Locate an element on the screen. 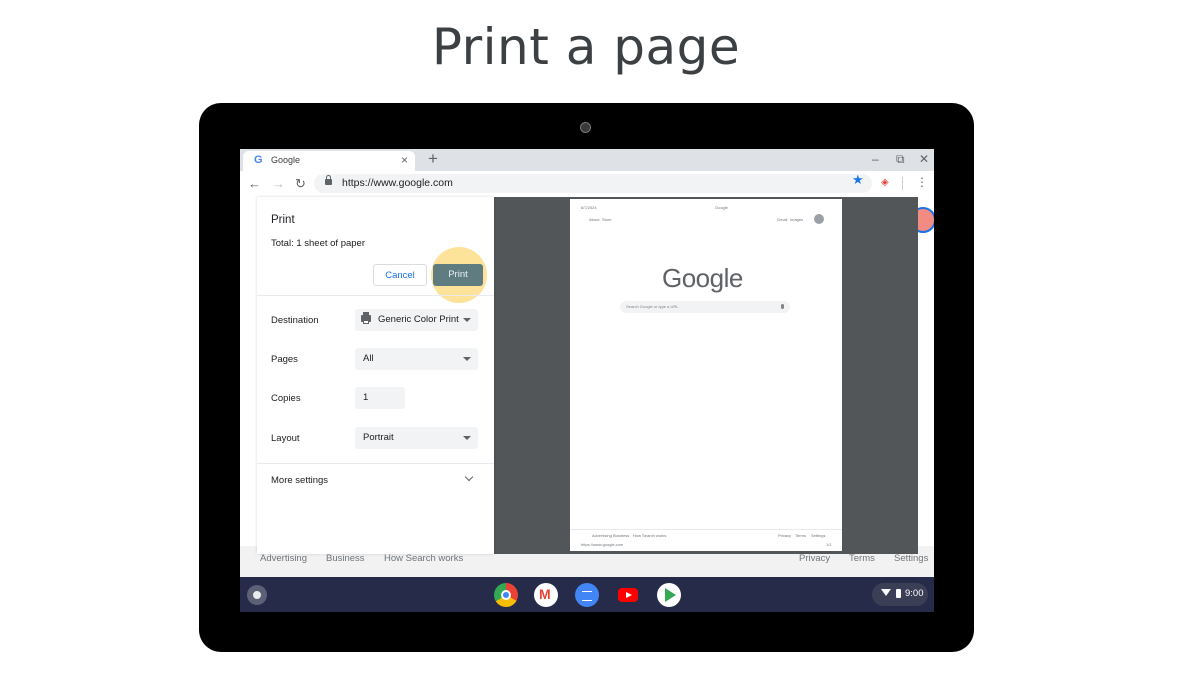 The width and height of the screenshot is (1200, 675). play-store-app-icon is located at coordinates (669, 595).